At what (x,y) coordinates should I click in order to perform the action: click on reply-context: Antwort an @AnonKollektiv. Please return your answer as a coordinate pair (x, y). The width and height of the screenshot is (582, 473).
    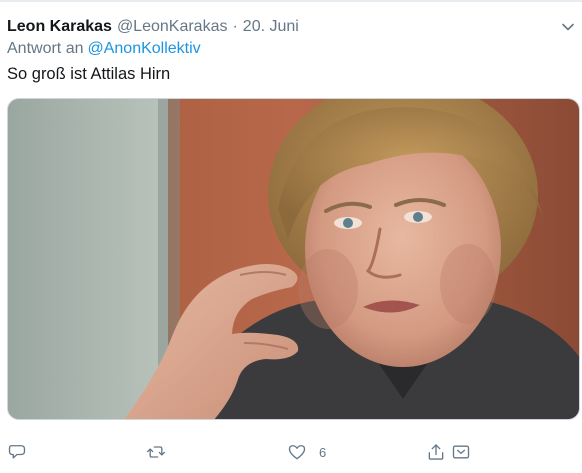
    Looking at the image, I should click on (104, 49).